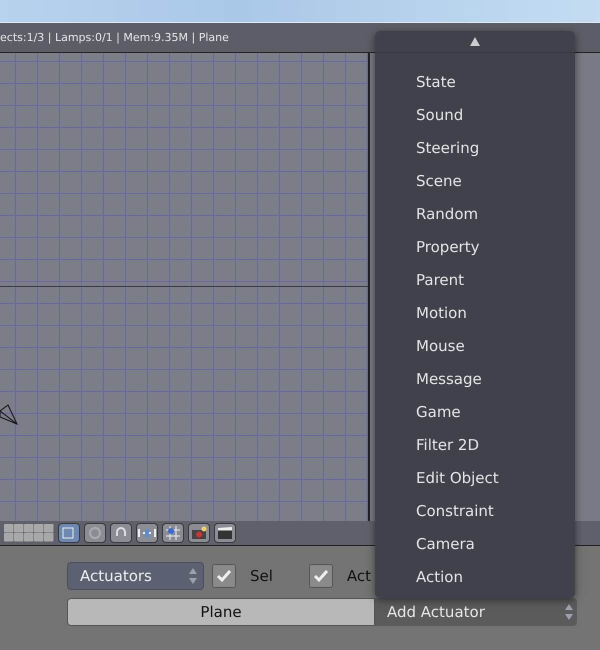 The height and width of the screenshot is (650, 600). Describe the element at coordinates (475, 147) in the screenshot. I see `menu-item: Steering` at that location.